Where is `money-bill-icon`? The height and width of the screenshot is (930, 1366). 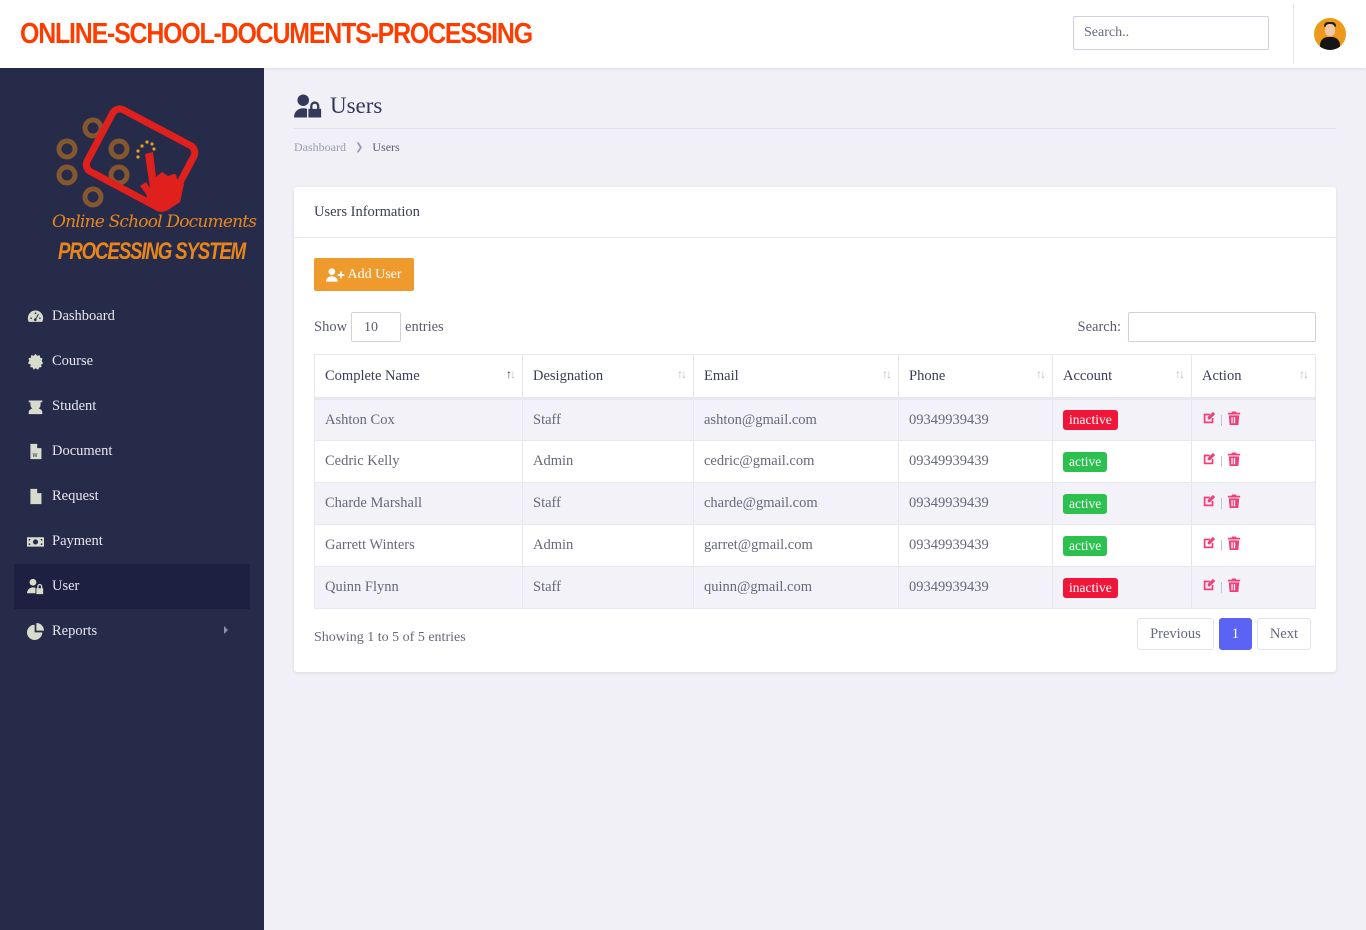
money-bill-icon is located at coordinates (35, 542).